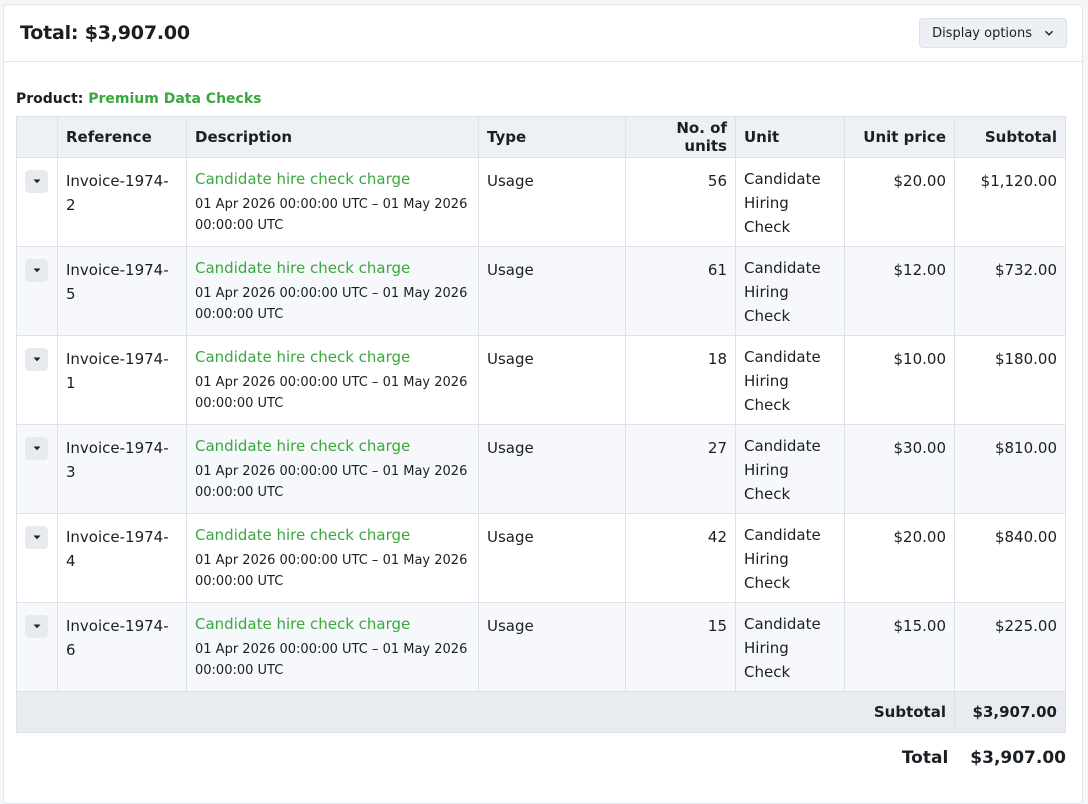 The width and height of the screenshot is (1088, 804). I want to click on unit-price-cell: $12.00, so click(899, 291).